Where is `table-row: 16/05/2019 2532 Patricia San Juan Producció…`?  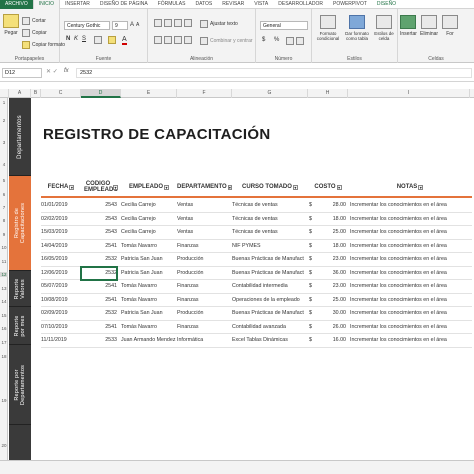
table-row: 16/05/2019 2532 Patricia San Juan Producció… is located at coordinates (256, 260).